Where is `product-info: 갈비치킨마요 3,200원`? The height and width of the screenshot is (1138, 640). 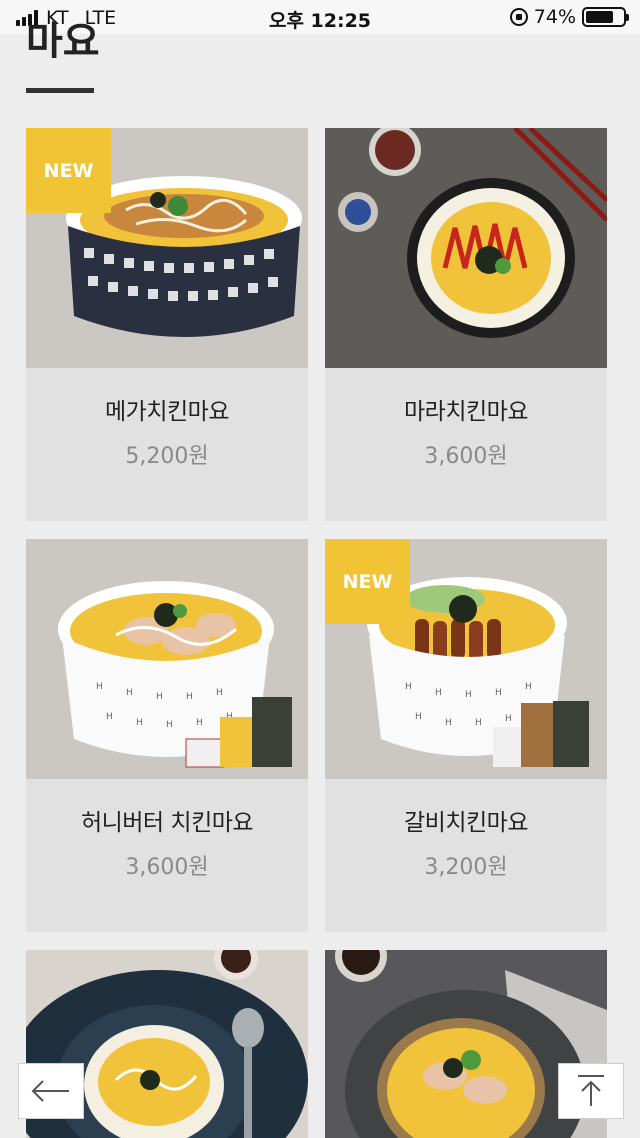 product-info: 갈비치킨마요 3,200원 is located at coordinates (466, 855).